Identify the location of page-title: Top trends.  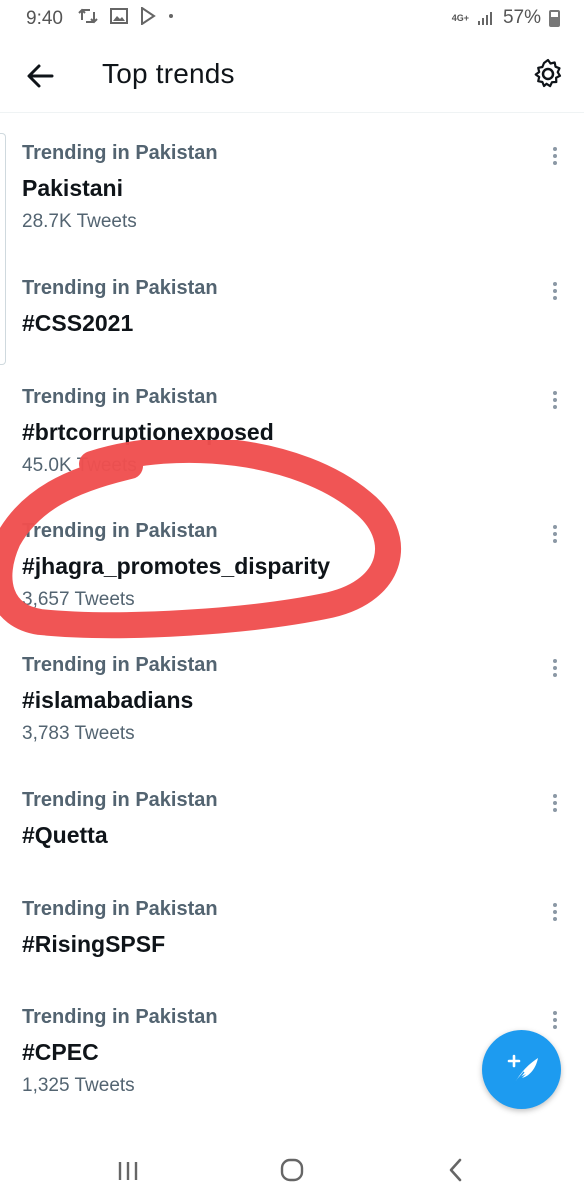
(168, 73).